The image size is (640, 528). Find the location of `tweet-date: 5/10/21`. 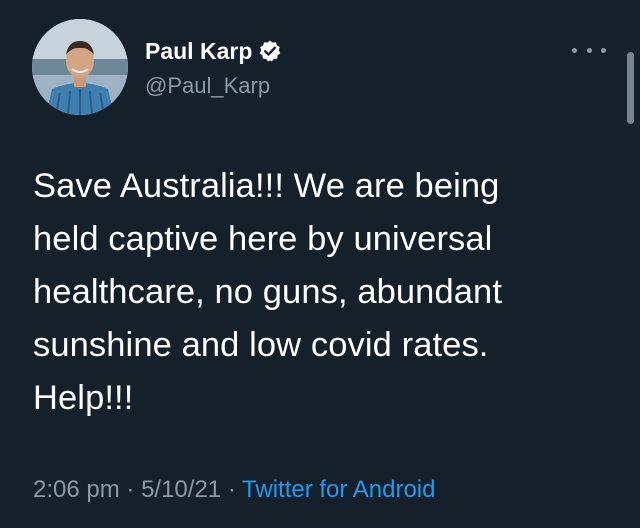

tweet-date: 5/10/21 is located at coordinates (181, 489).